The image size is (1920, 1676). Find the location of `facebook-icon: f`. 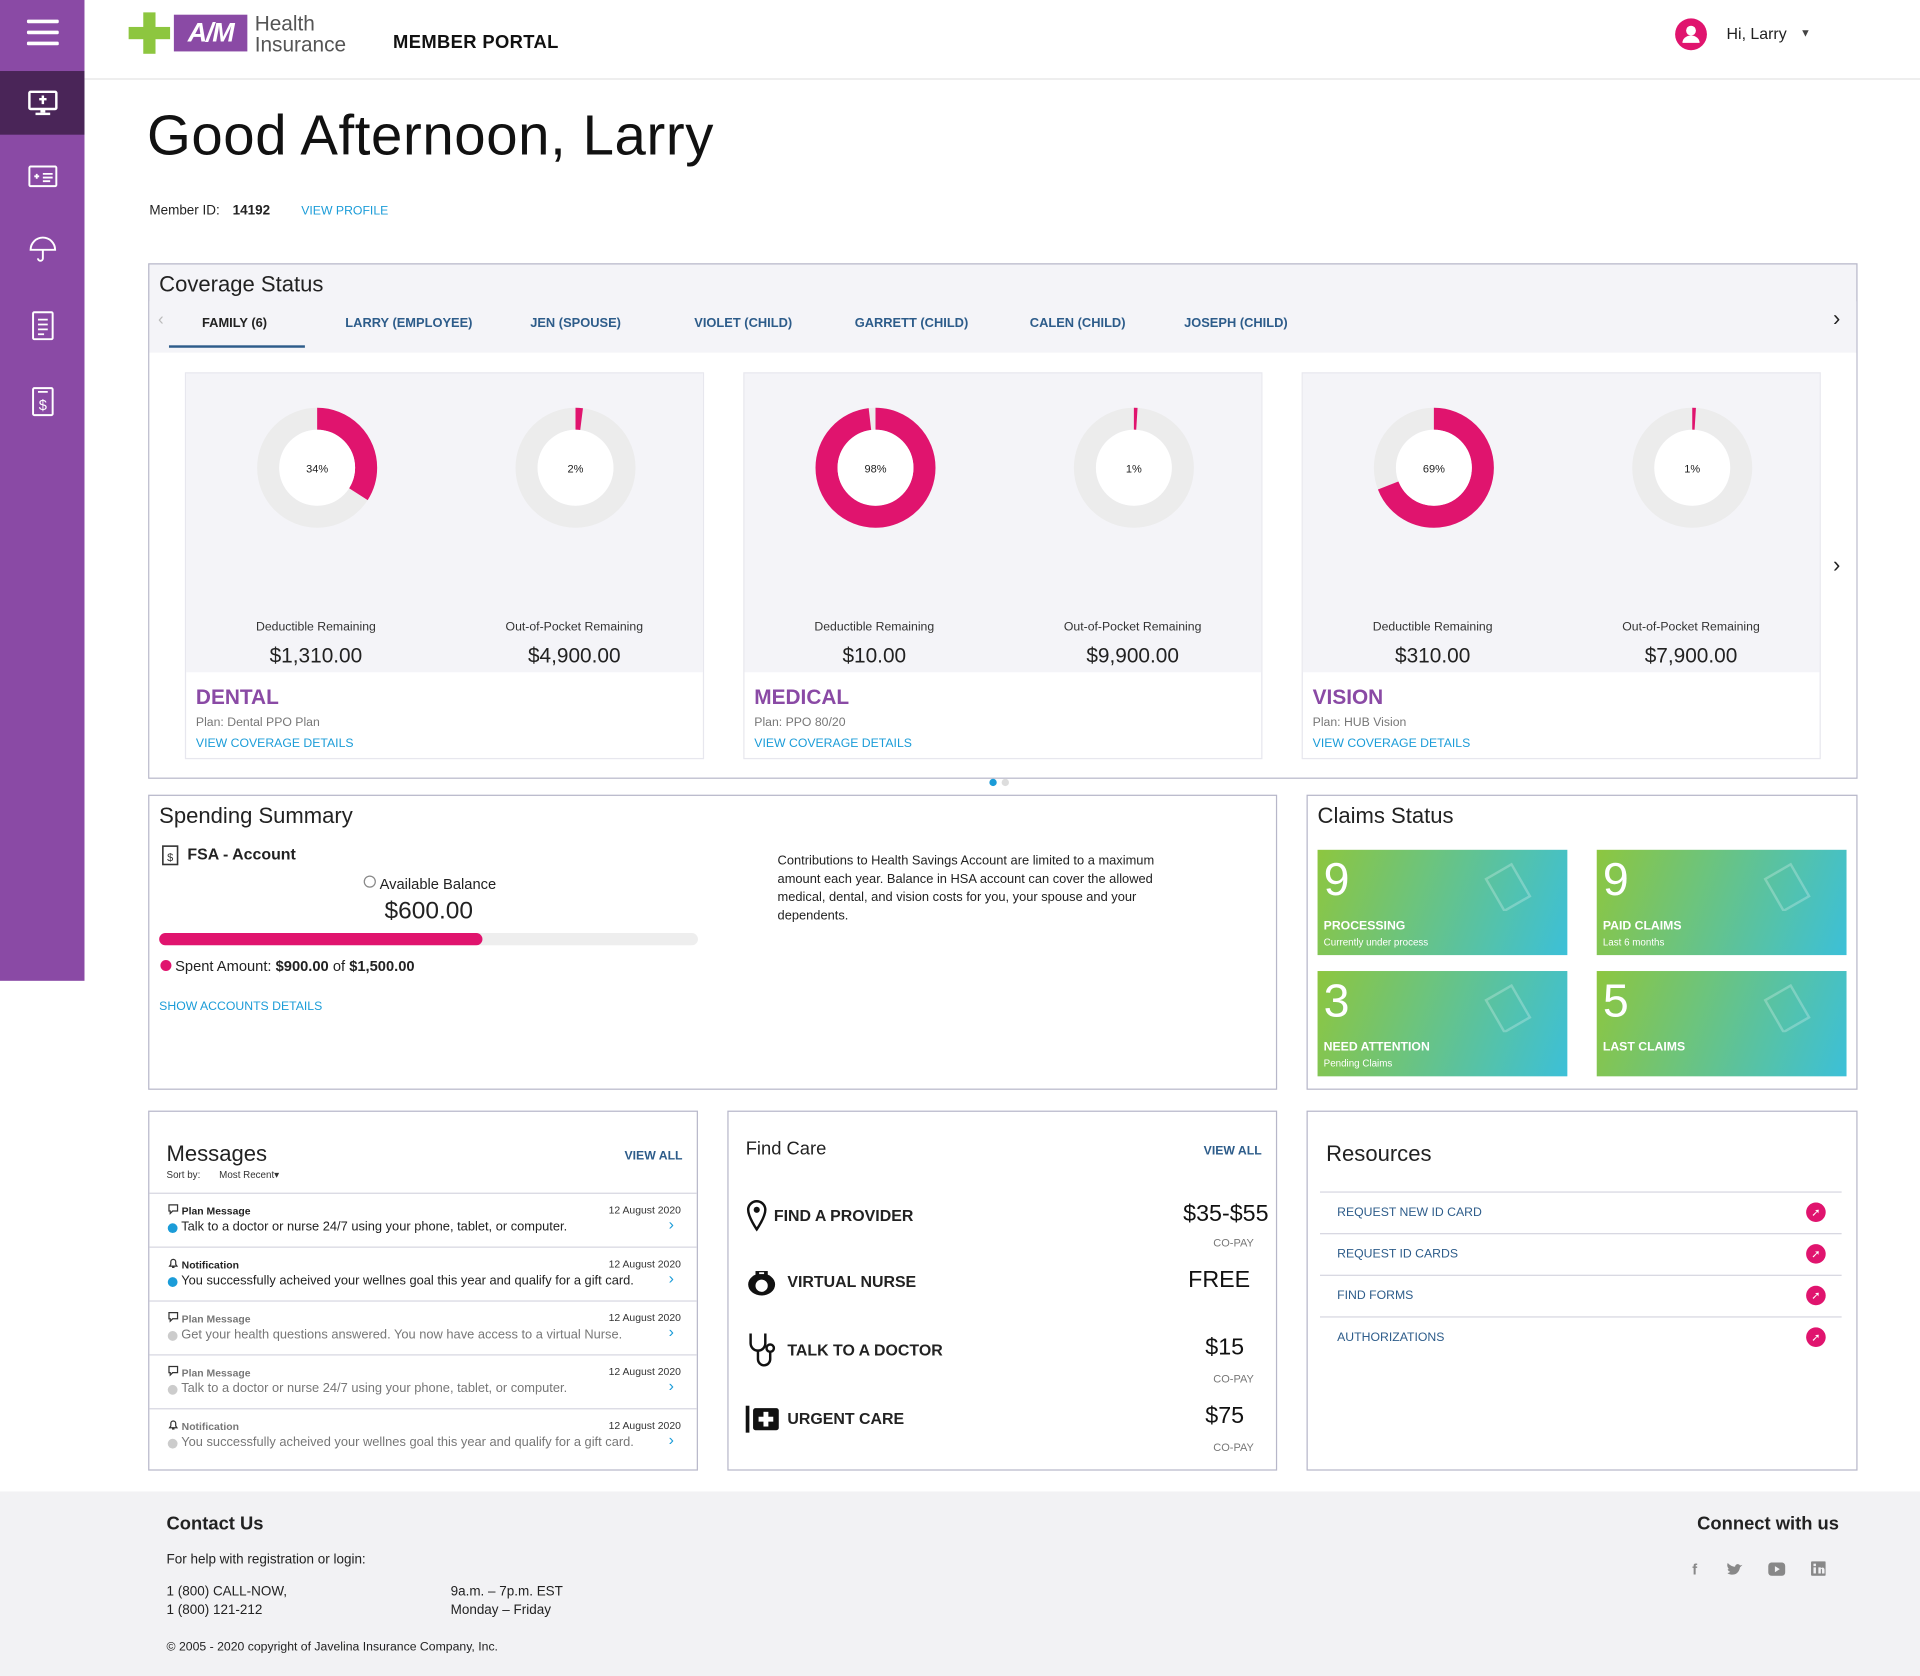

facebook-icon: f is located at coordinates (1694, 1569).